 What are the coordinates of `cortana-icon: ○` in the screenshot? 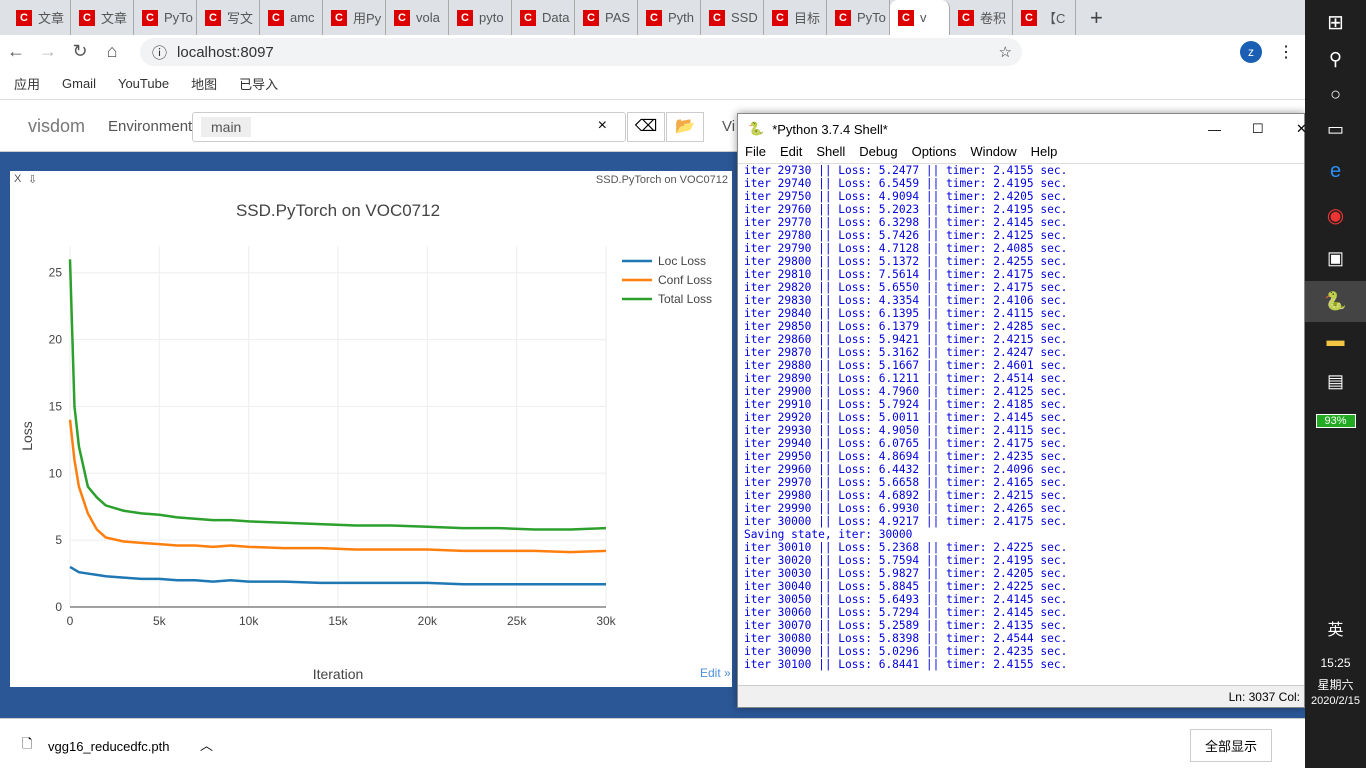 It's located at (1335, 94).